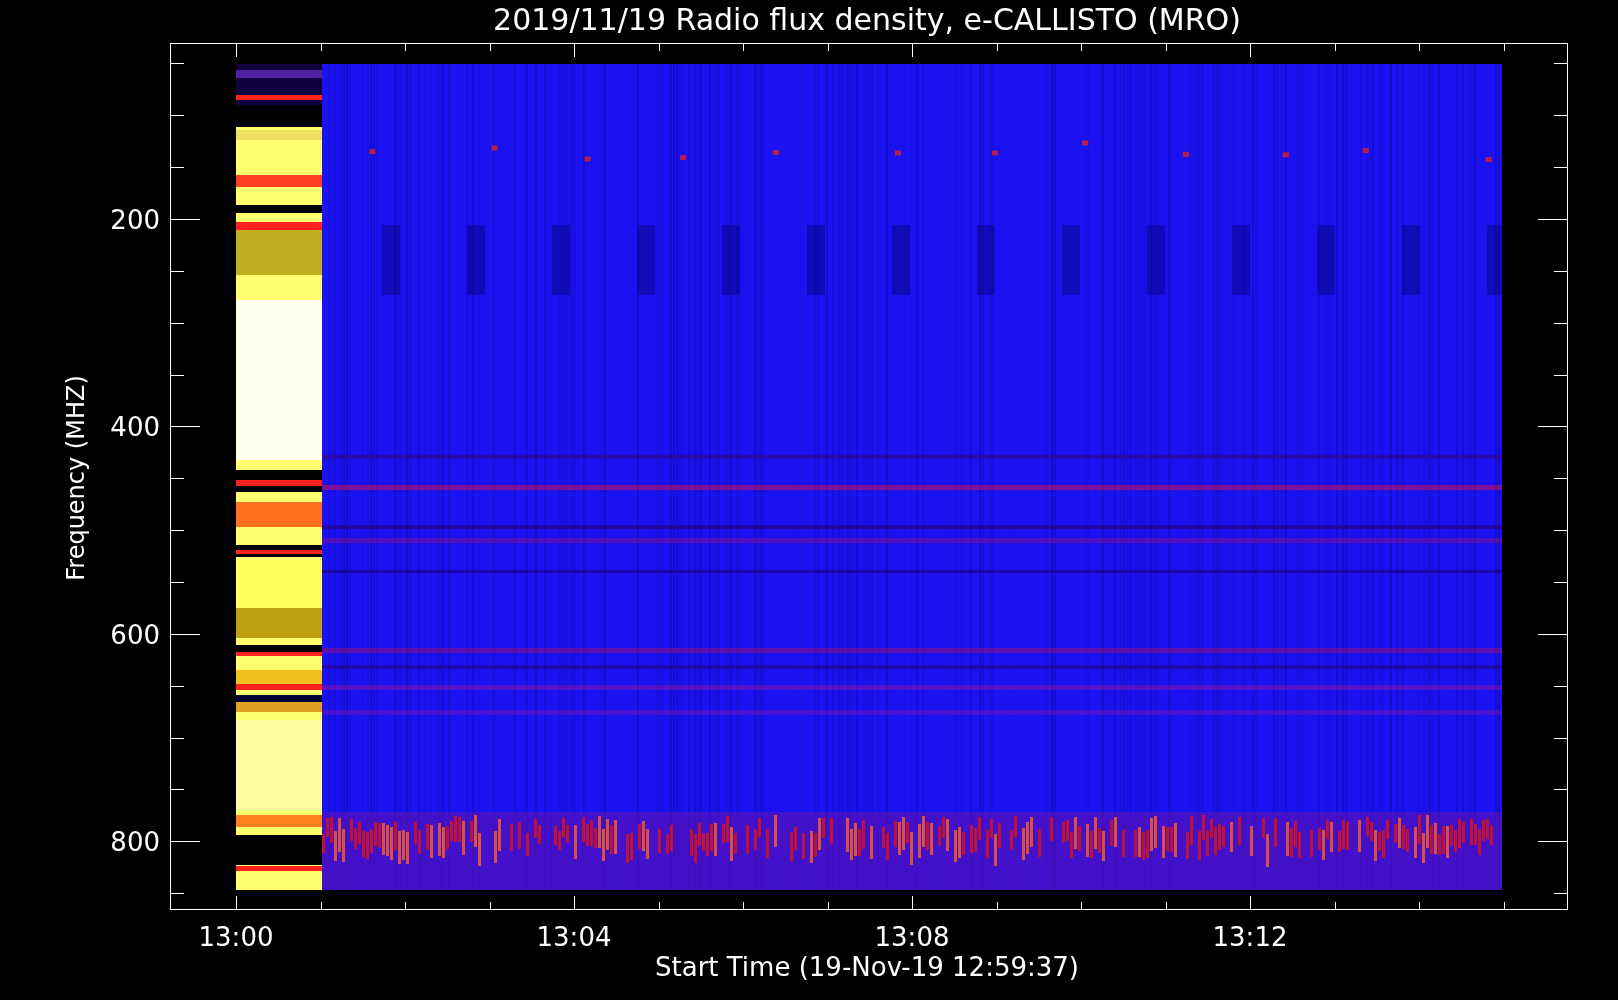 The width and height of the screenshot is (1618, 1000). What do you see at coordinates (135, 220) in the screenshot?
I see `axis-tick-label: 200` at bounding box center [135, 220].